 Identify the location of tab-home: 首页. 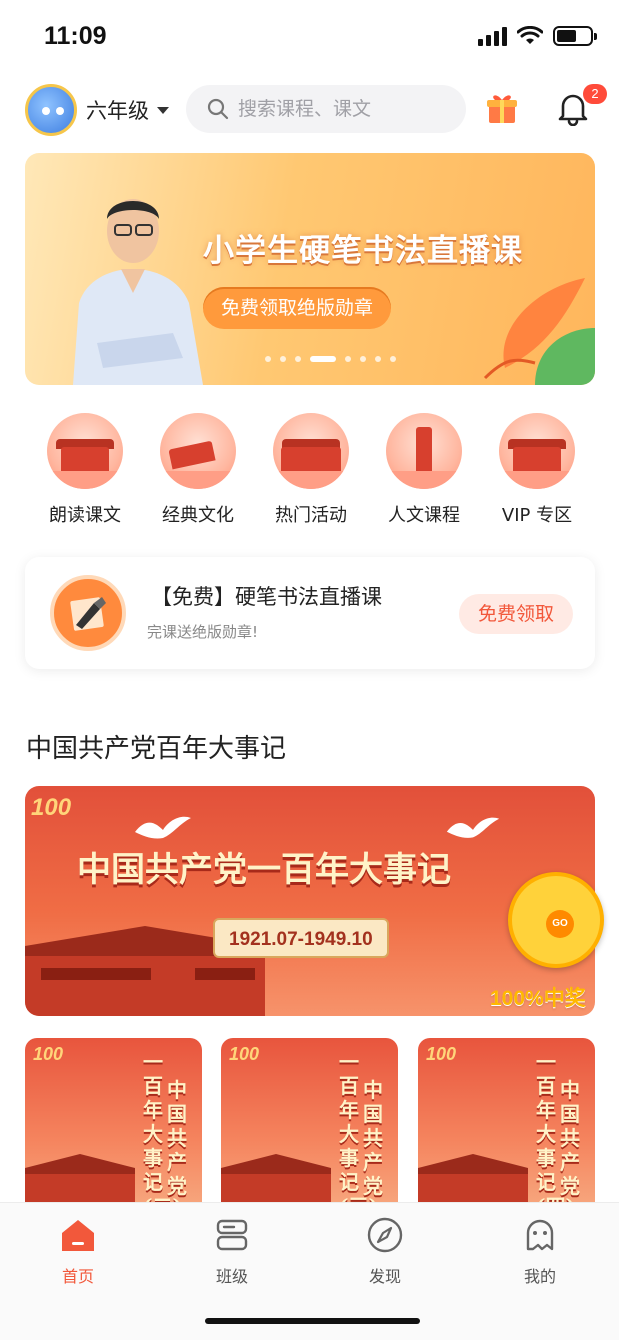
(78, 1251).